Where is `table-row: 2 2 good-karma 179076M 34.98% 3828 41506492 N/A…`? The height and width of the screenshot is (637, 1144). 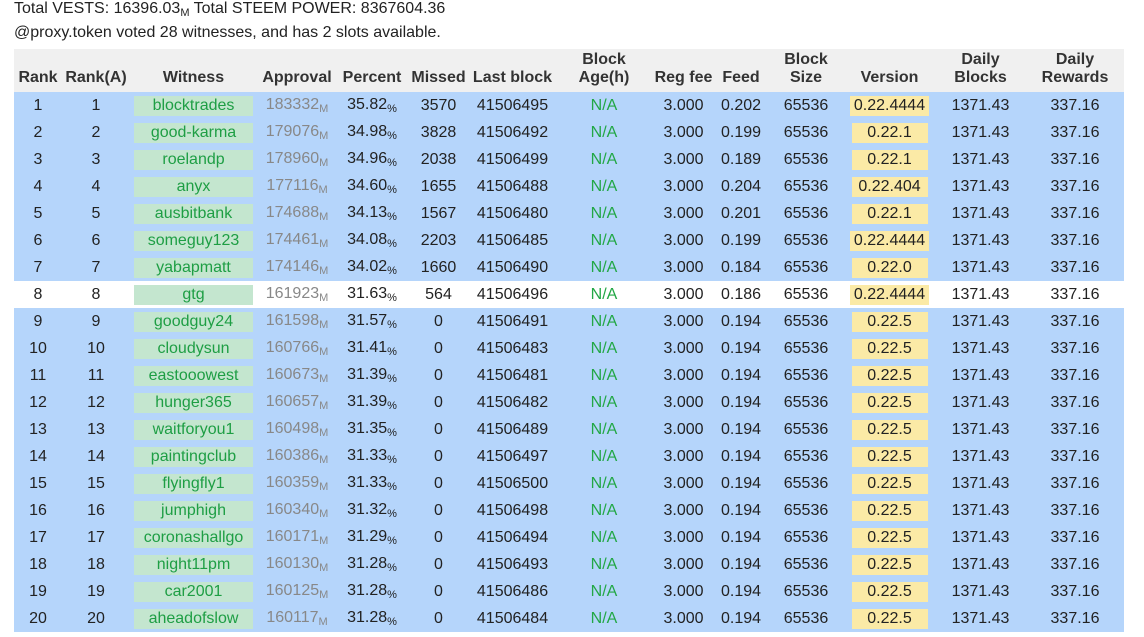 table-row: 2 2 good-karma 179076M 34.98% 3828 41506492 N/A… is located at coordinates (569, 132).